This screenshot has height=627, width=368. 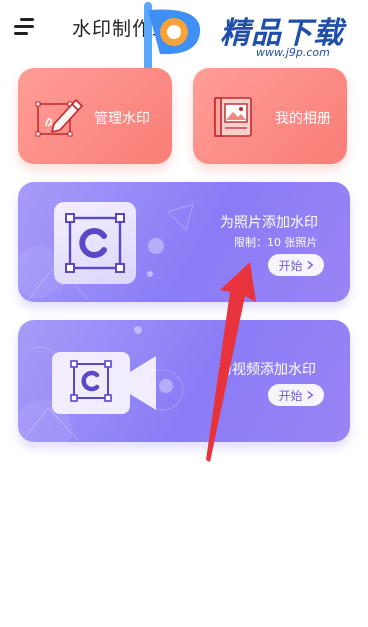 I want to click on my-album-label: 我的相册, so click(x=303, y=119).